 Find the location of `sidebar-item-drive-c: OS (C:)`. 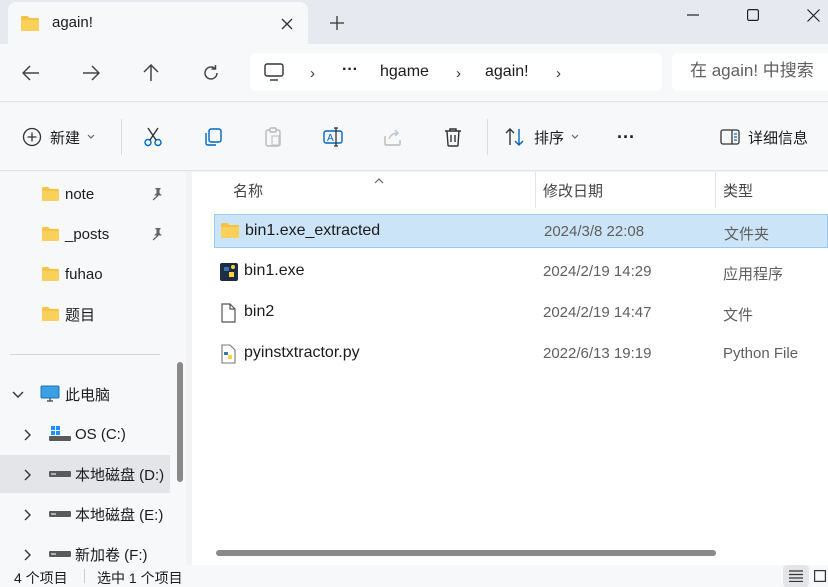

sidebar-item-drive-c: OS (C:) is located at coordinates (85, 434).